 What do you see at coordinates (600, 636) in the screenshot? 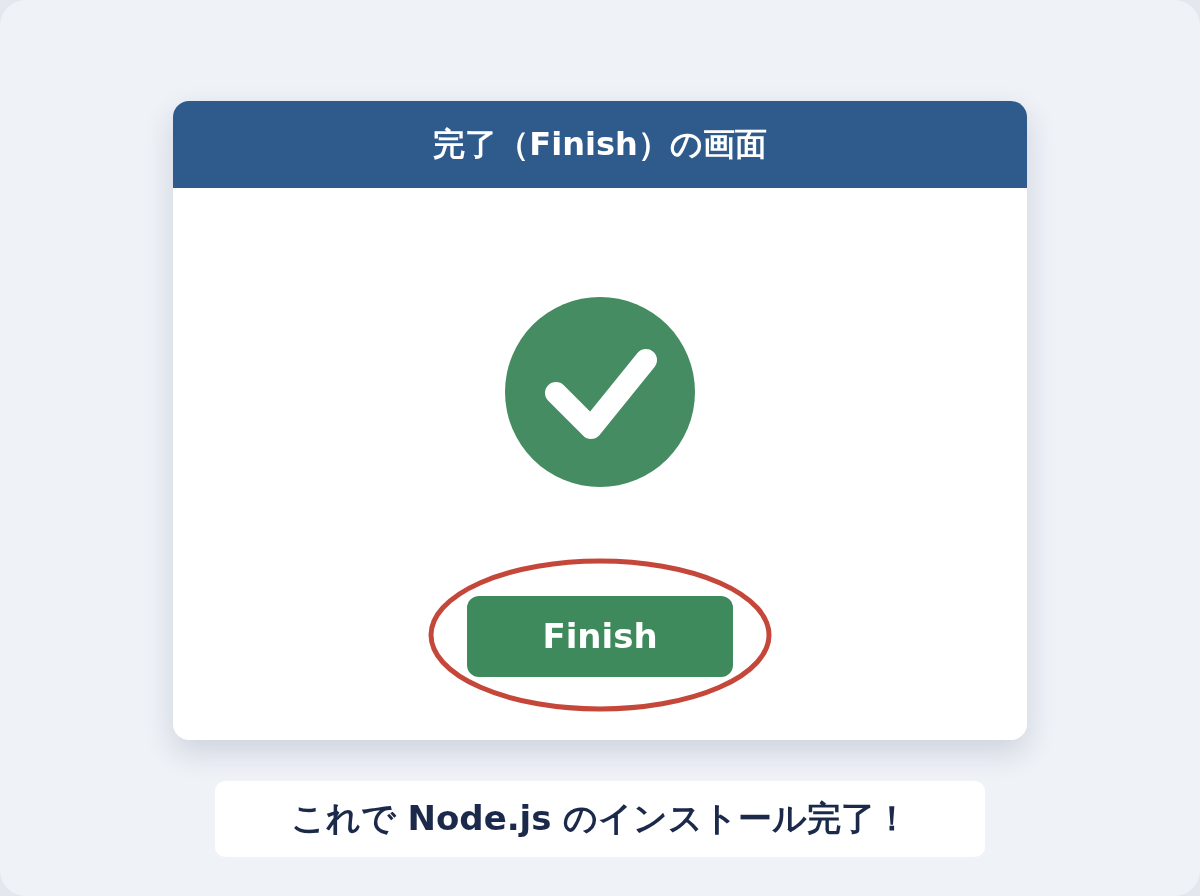
I see `finish-button: Finish` at bounding box center [600, 636].